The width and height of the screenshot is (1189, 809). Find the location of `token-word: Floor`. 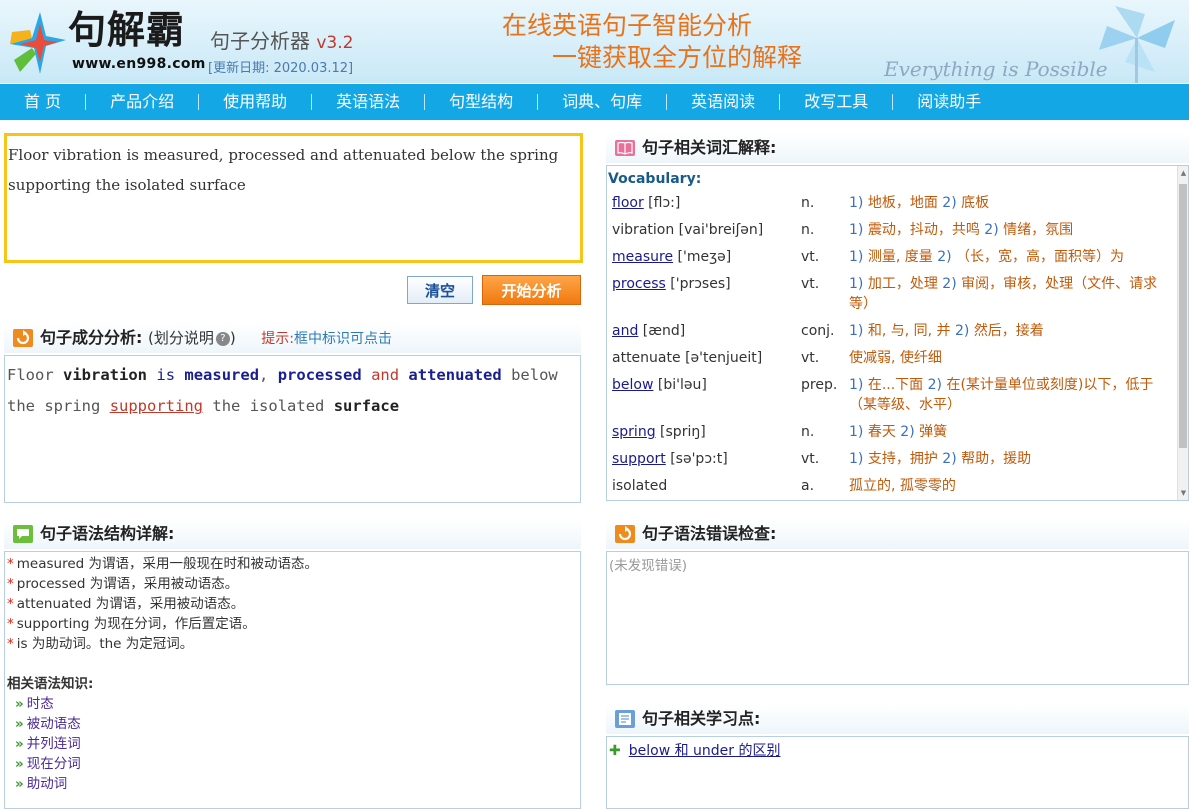

token-word: Floor is located at coordinates (30, 375).